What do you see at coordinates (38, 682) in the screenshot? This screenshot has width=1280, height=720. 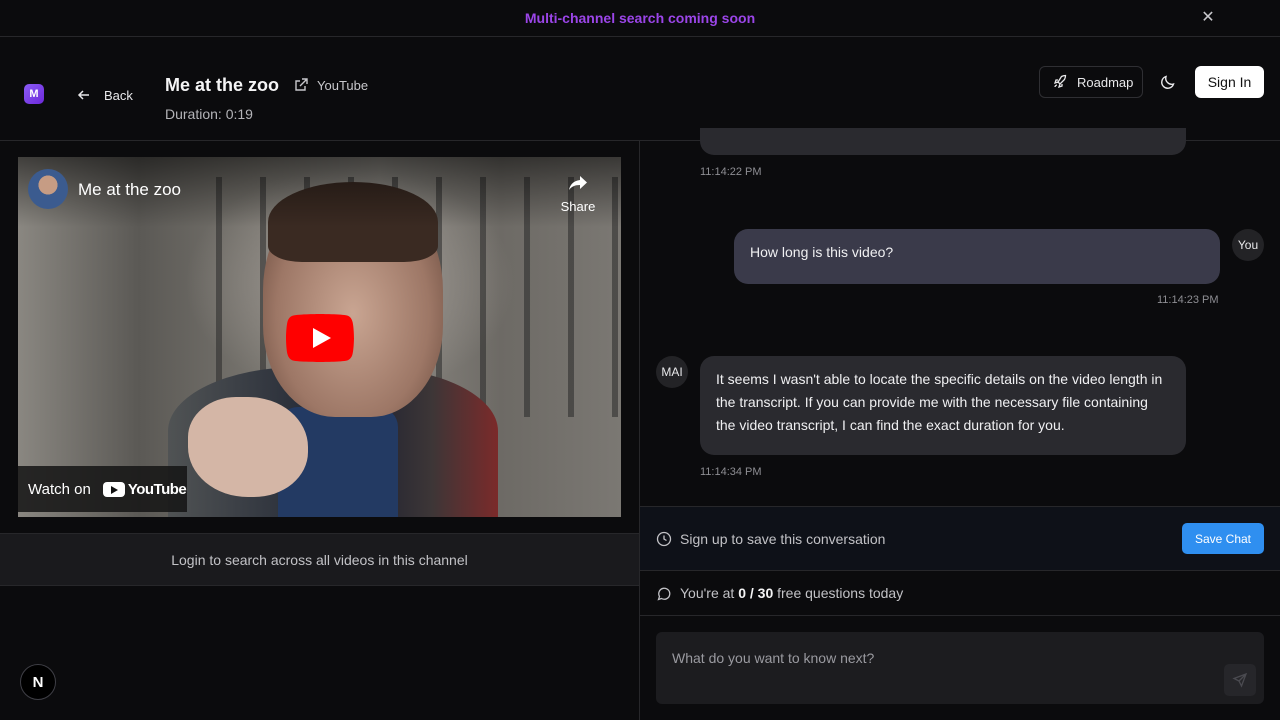 I see `nextjs-badge: N` at bounding box center [38, 682].